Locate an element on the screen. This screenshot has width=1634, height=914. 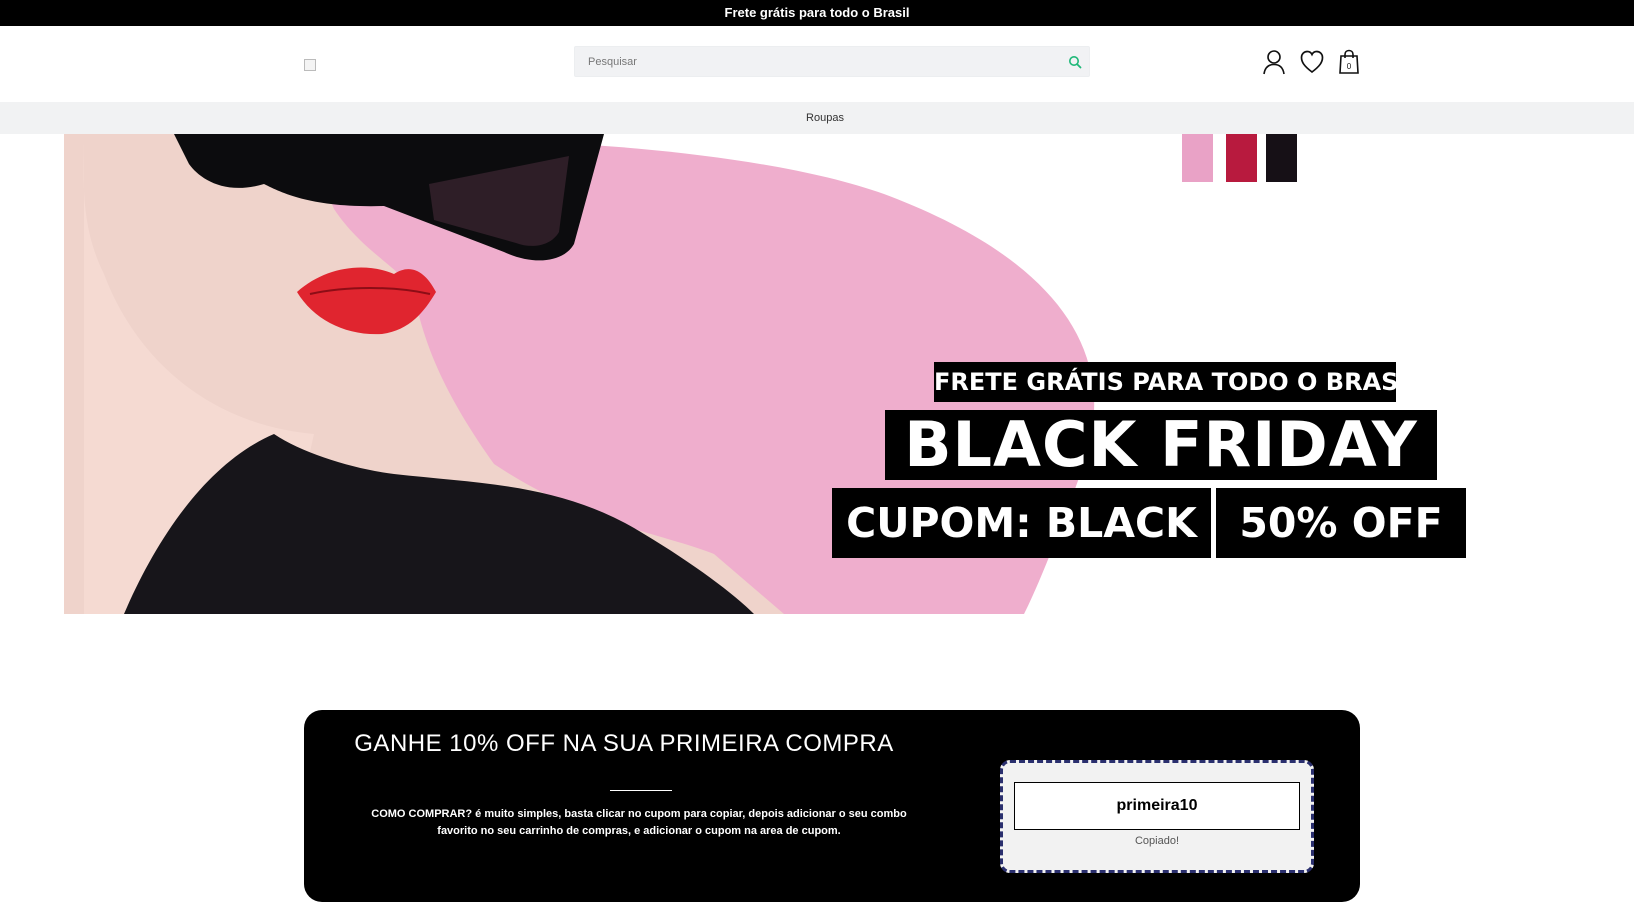
user-icon is located at coordinates (1274, 62).